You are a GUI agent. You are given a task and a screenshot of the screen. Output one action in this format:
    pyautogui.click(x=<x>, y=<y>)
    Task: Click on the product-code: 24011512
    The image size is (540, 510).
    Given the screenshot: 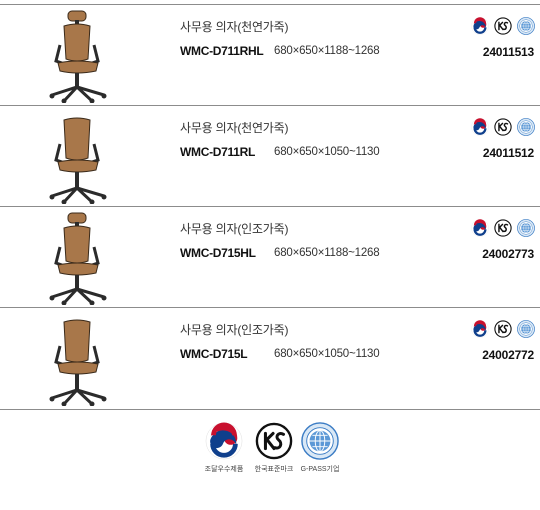 What is the action you would take?
    pyautogui.click(x=508, y=153)
    